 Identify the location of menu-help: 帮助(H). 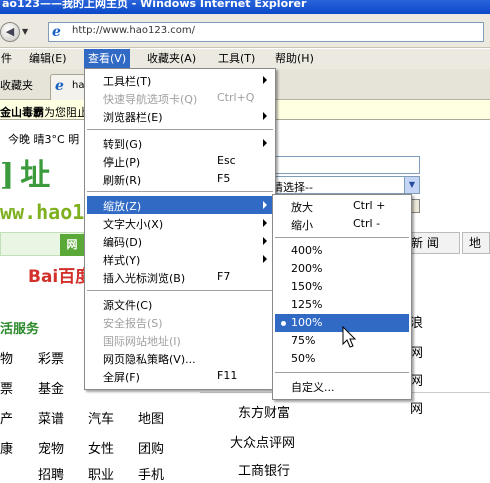
(294, 58).